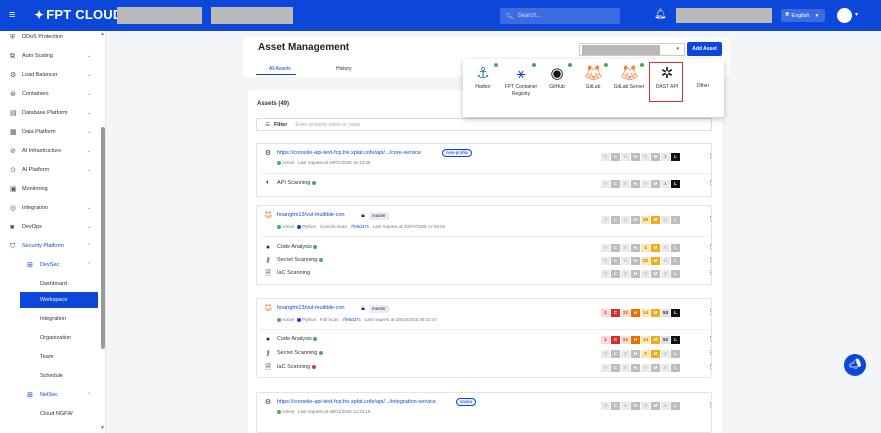  I want to click on sidebar-item-team: Team, so click(52, 357).